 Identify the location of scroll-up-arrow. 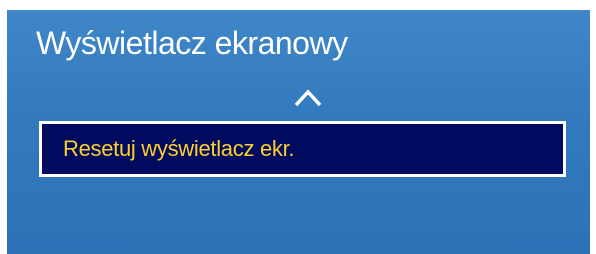
(308, 97).